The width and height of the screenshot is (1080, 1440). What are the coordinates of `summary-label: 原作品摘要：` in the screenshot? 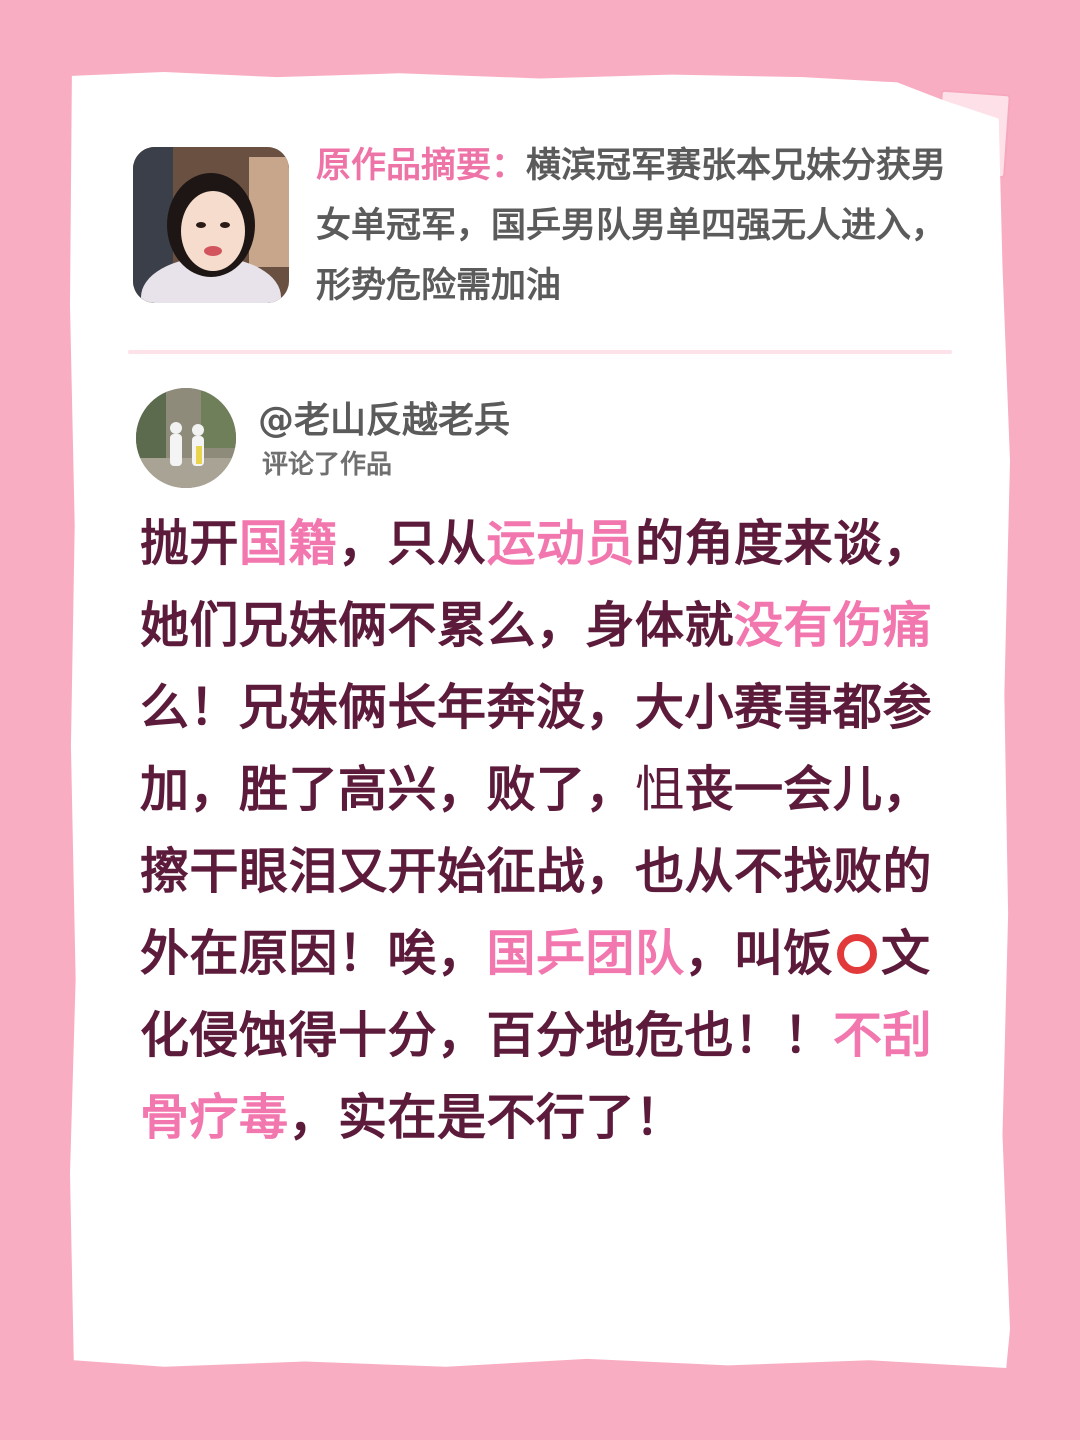 It's located at (421, 166).